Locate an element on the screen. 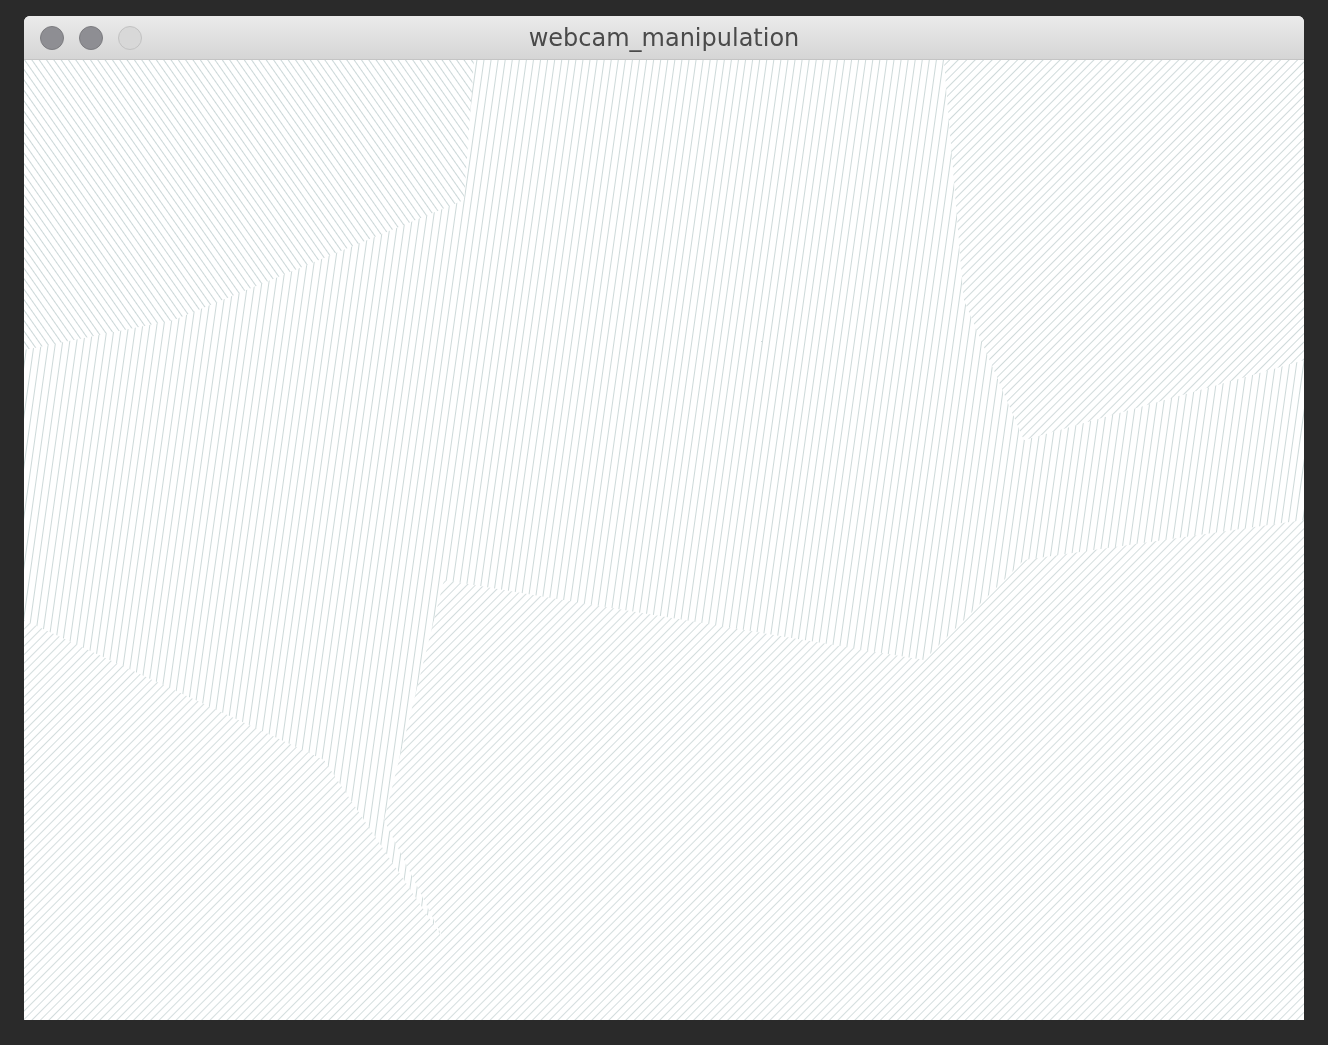  window-title: webcam_manipulation is located at coordinates (664, 37).